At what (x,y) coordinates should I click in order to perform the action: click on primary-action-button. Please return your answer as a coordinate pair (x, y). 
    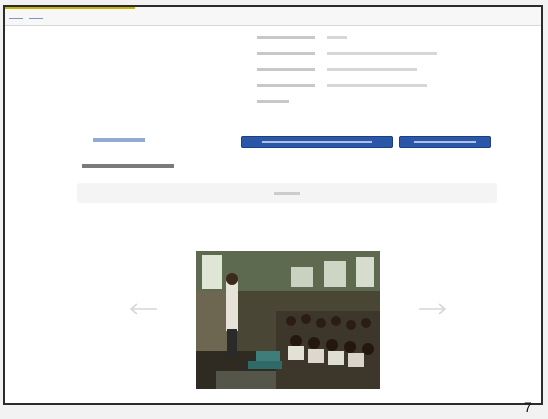
    Looking at the image, I should click on (317, 142).